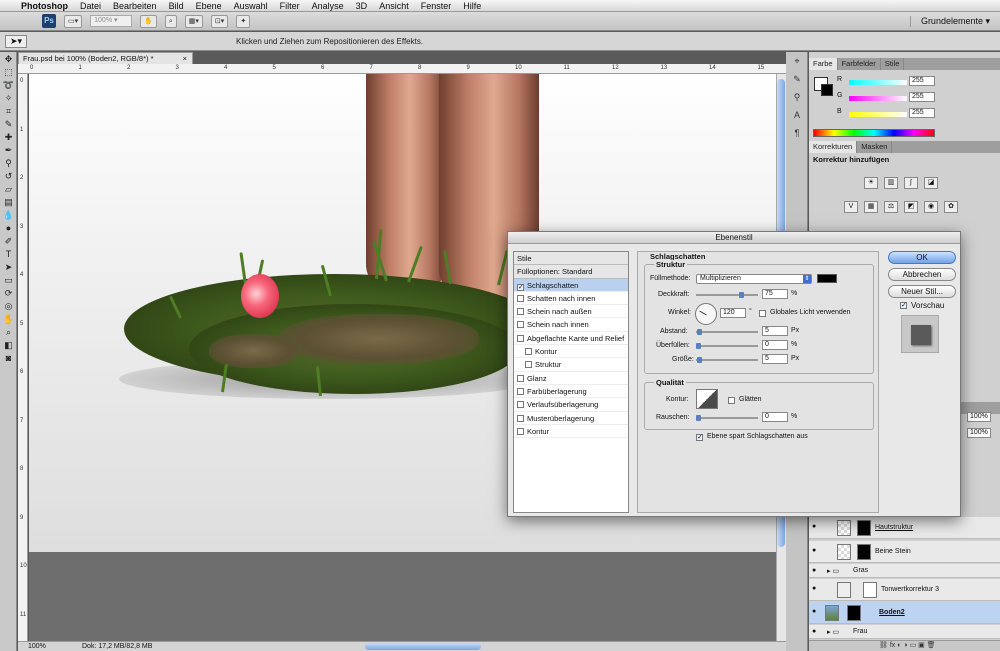  I want to click on cancel-button: Abbrechen, so click(922, 274).